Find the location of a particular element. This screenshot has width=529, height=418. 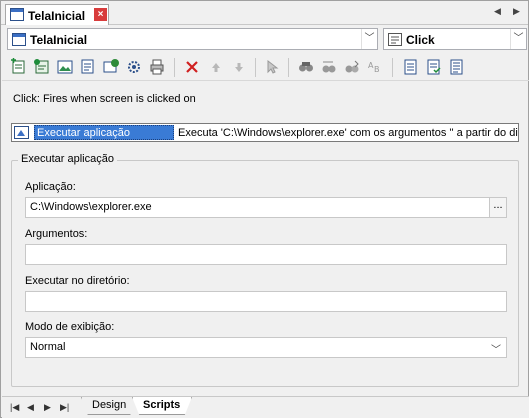

image-action-icon is located at coordinates (65, 67).